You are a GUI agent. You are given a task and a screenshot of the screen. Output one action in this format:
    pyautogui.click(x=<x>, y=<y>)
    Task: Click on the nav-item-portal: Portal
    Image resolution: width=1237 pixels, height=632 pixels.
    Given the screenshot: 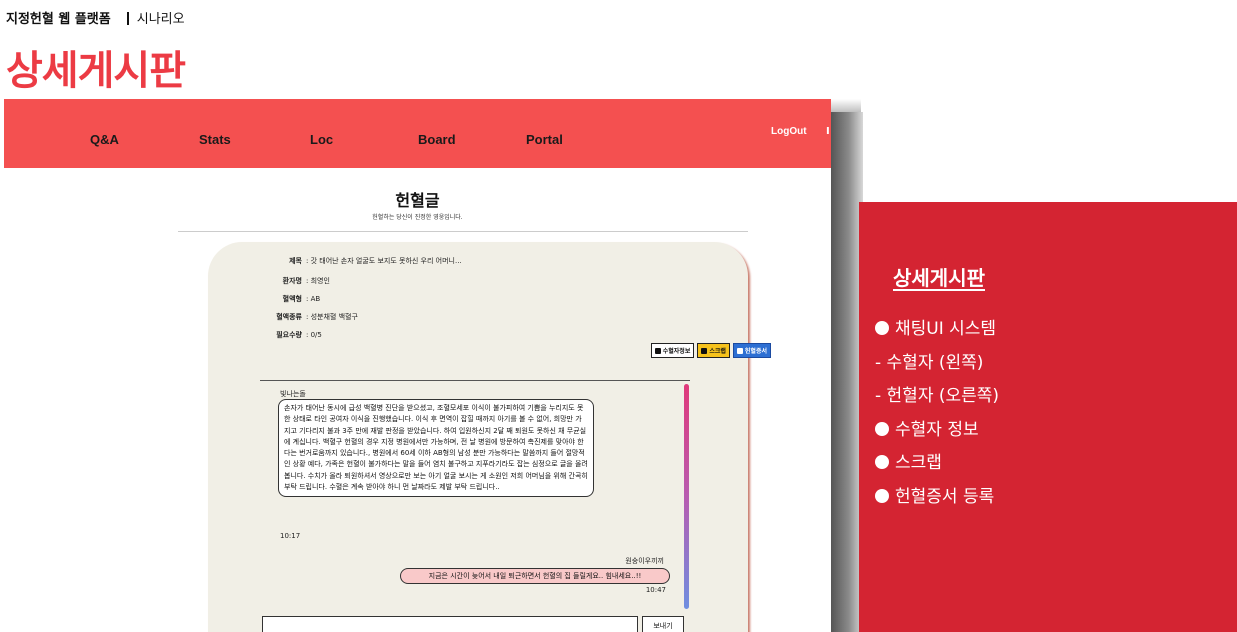 What is the action you would take?
    pyautogui.click(x=544, y=139)
    